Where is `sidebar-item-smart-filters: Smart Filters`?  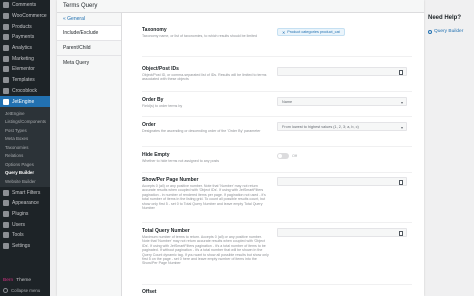 sidebar-item-smart-filters: Smart Filters is located at coordinates (25, 192).